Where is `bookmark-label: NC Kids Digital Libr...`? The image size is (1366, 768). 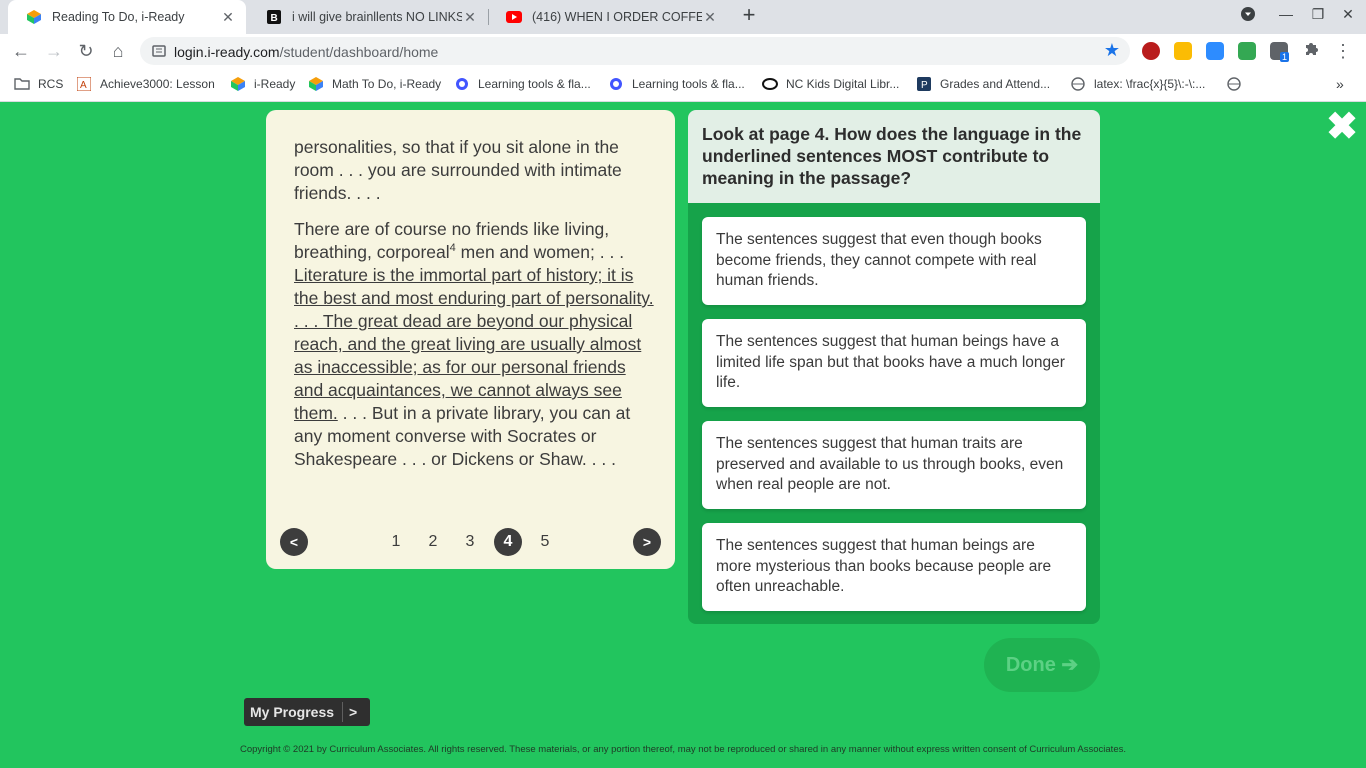
bookmark-label: NC Kids Digital Libr... is located at coordinates (843, 84).